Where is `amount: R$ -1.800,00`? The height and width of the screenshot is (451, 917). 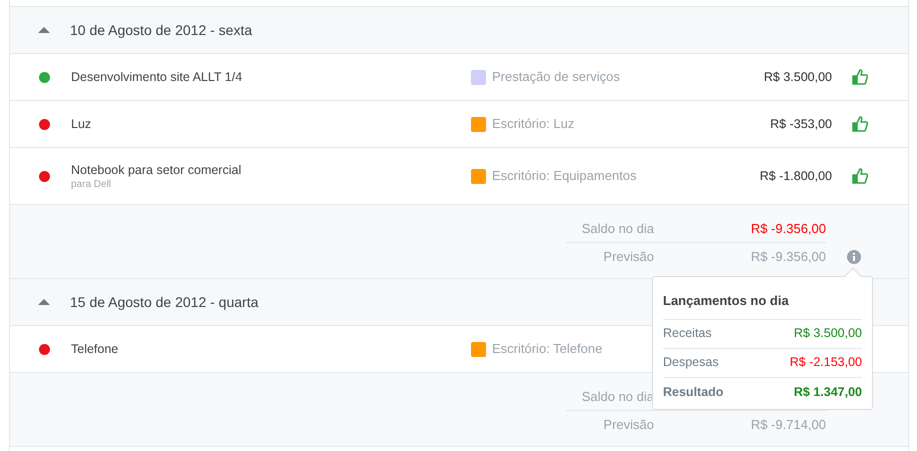 amount: R$ -1.800,00 is located at coordinates (795, 176).